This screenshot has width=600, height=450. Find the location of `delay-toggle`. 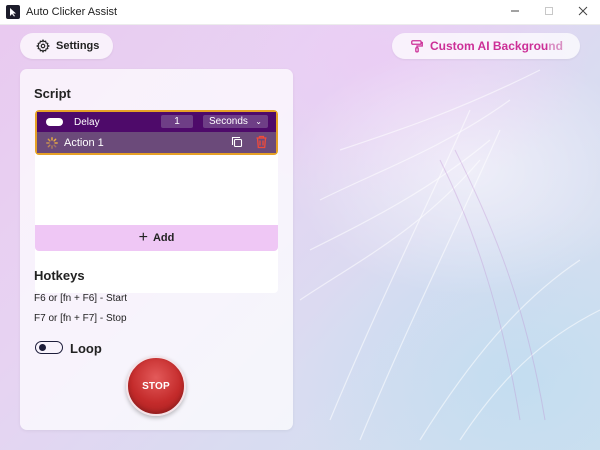

delay-toggle is located at coordinates (54, 122).